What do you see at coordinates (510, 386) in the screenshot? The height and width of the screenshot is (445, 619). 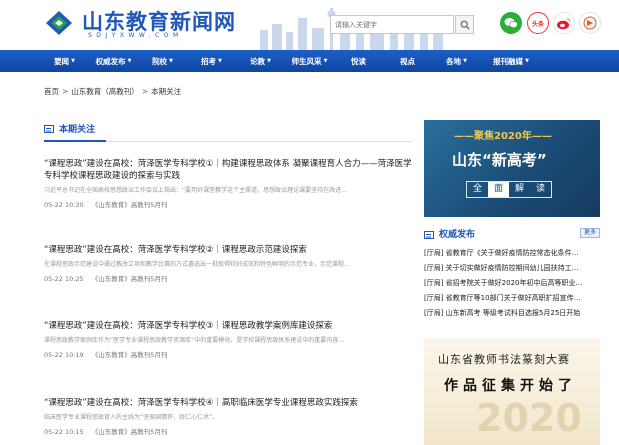 I see `promo-subtitle: 作品征集开始了` at bounding box center [510, 386].